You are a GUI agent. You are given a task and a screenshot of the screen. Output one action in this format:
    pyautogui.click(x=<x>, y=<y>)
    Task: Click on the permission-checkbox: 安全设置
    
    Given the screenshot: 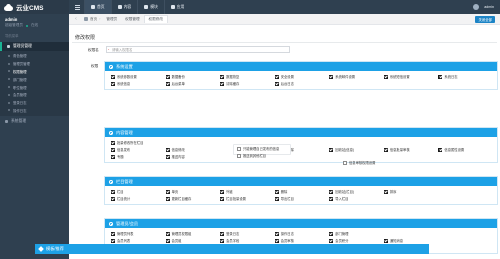 What is the action you would take?
    pyautogui.click(x=302, y=76)
    